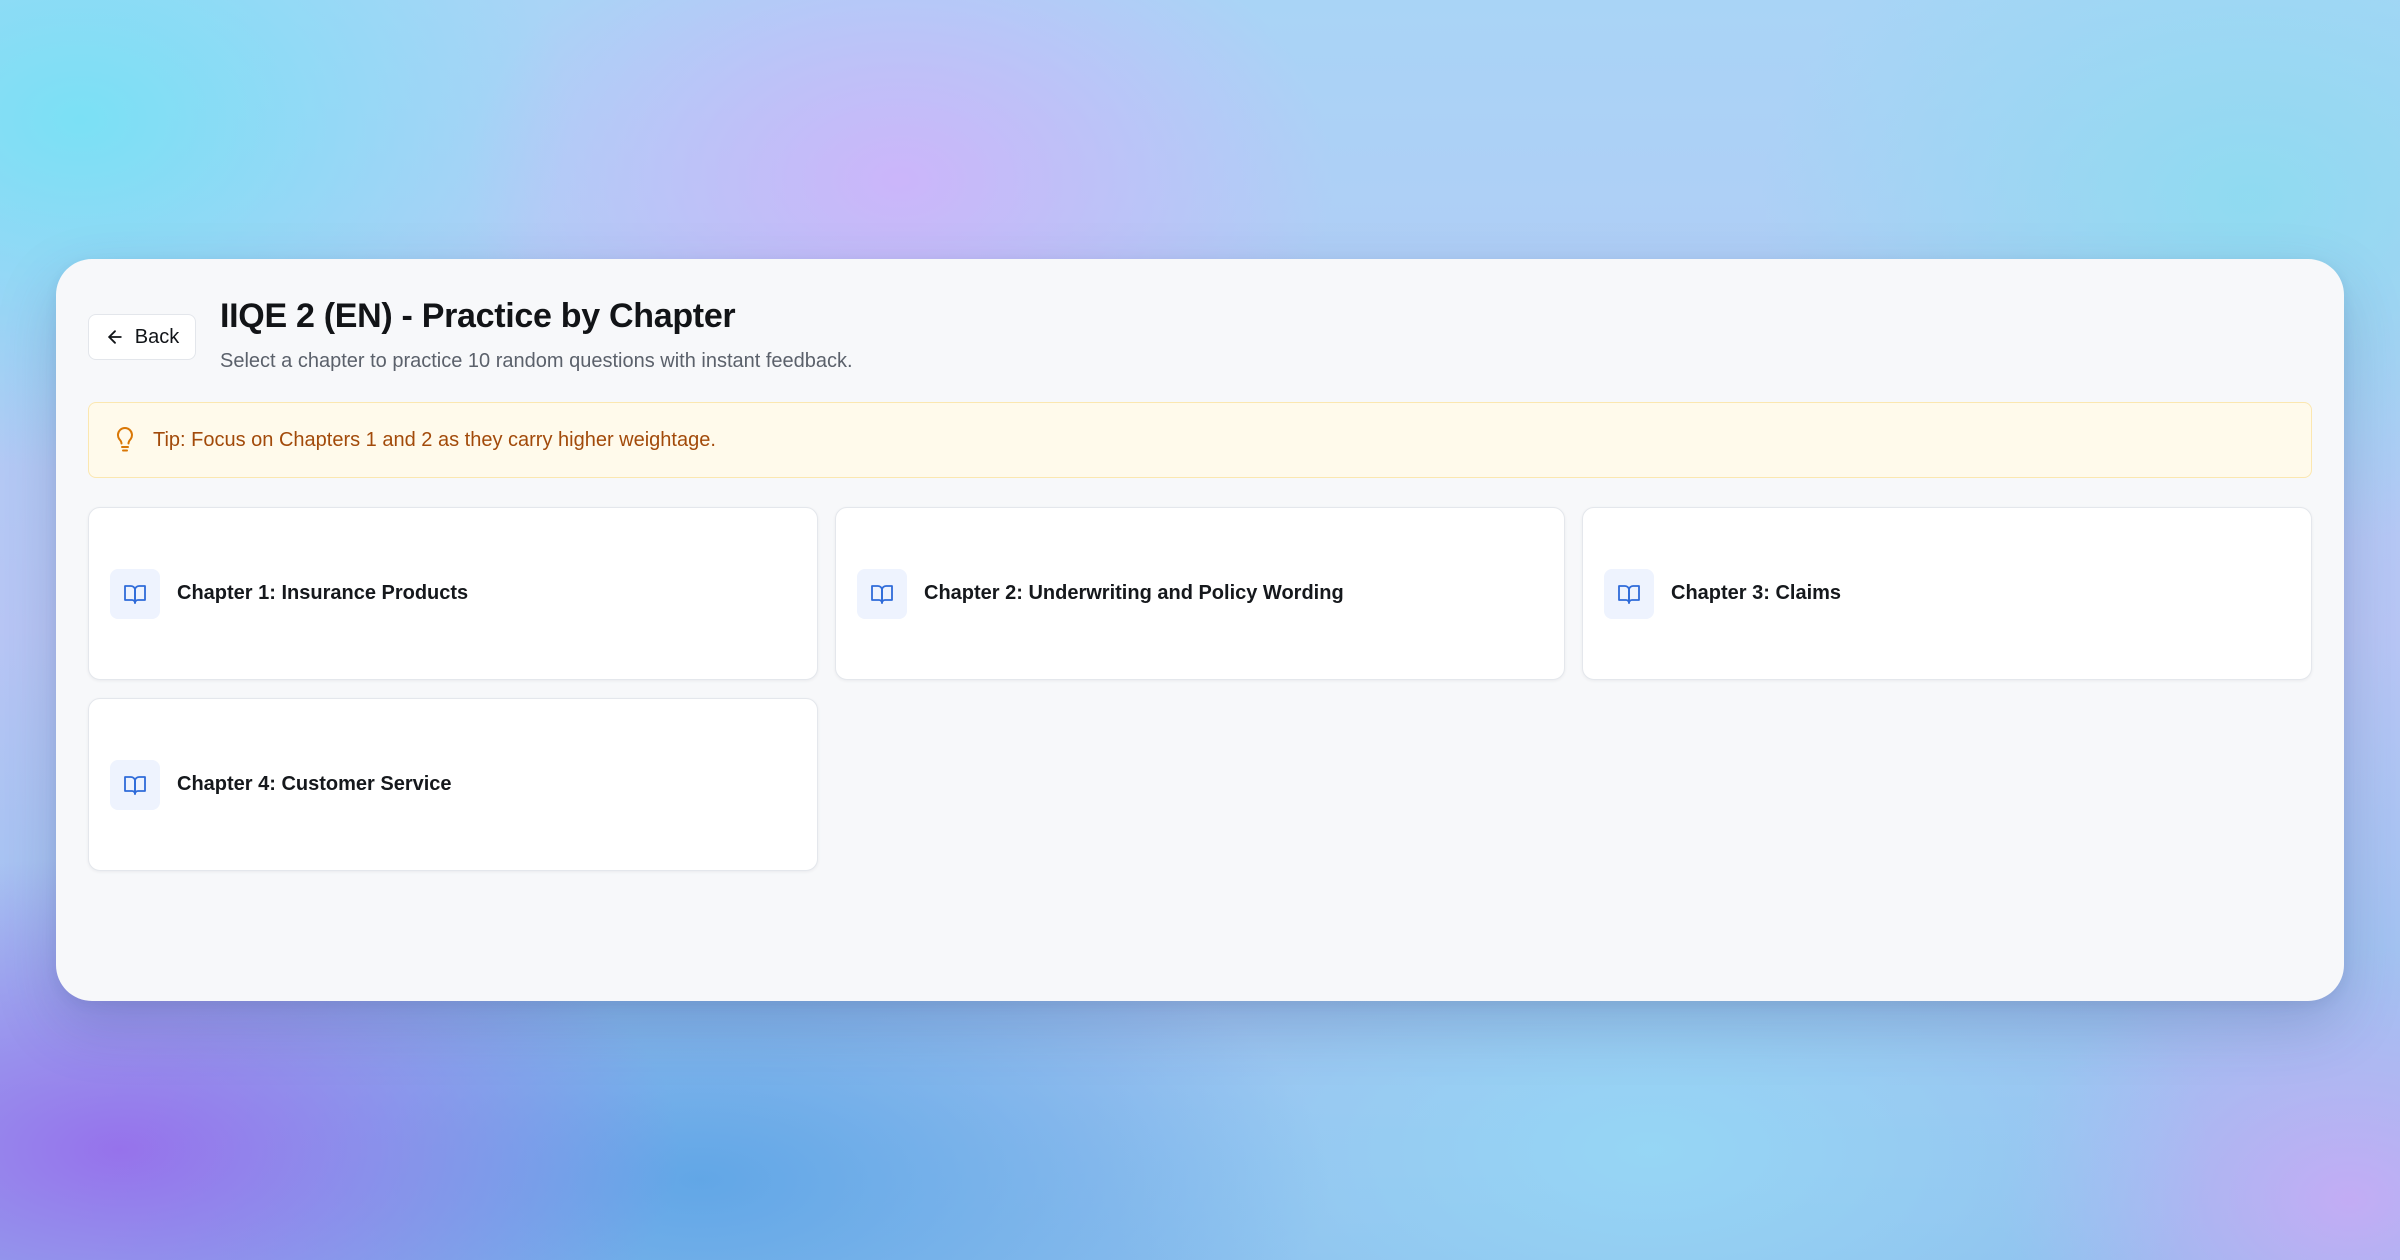 This screenshot has height=1260, width=2400. I want to click on chapter-card-3: Chapter 3: Claims, so click(1947, 593).